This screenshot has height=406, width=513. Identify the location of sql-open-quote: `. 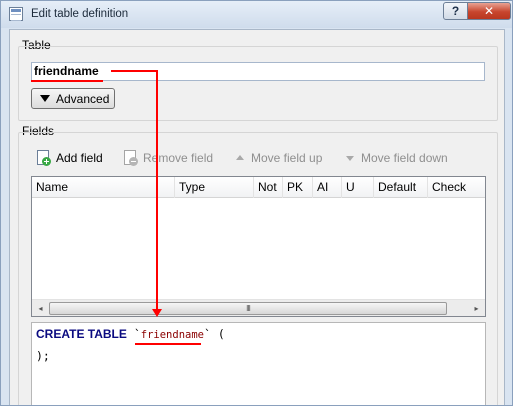
(137, 334).